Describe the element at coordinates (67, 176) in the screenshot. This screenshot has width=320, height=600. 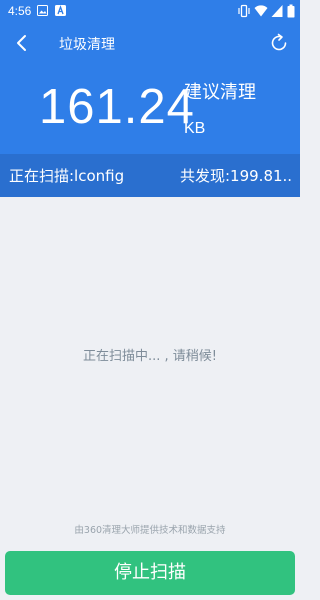
I see `scan-current-path: 正在扫描:lconfig` at that location.